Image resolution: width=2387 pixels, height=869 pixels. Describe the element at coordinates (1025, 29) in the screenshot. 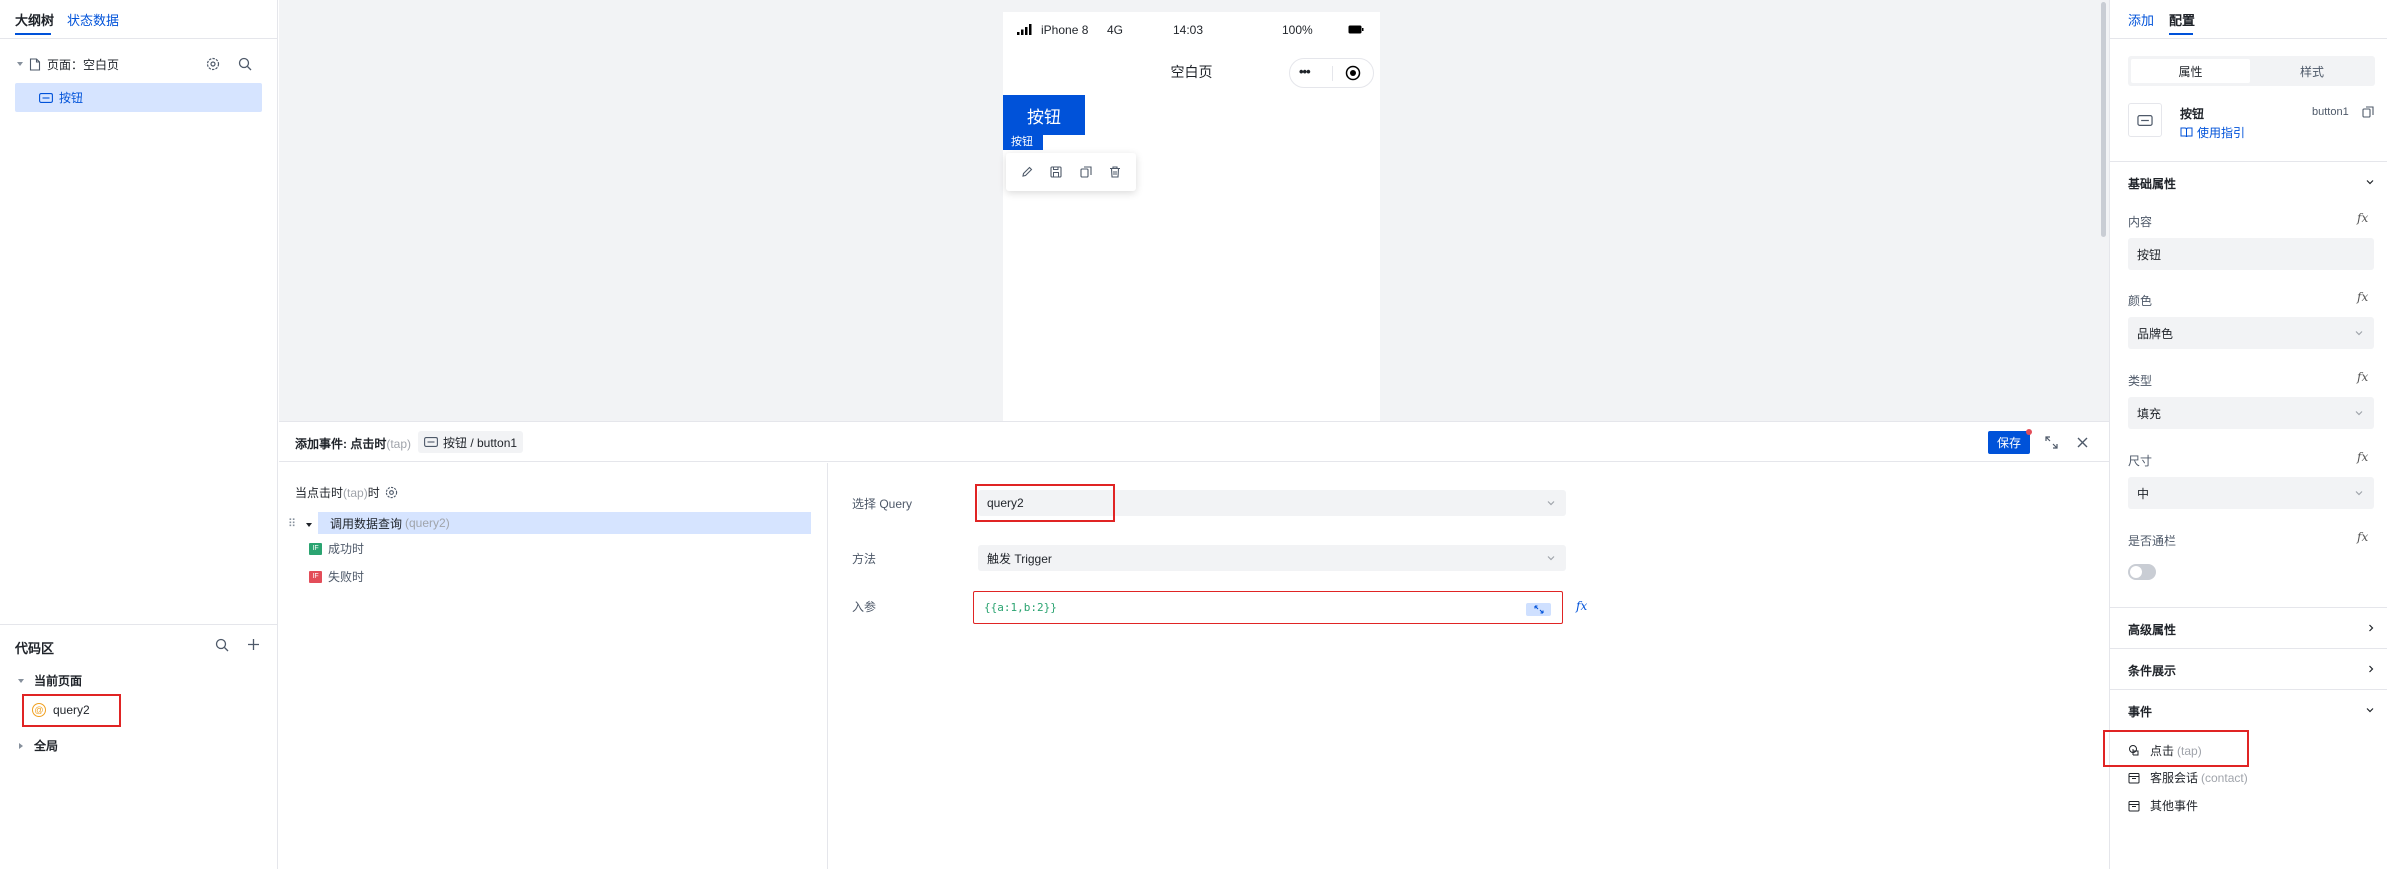

I see `signal-icon` at that location.